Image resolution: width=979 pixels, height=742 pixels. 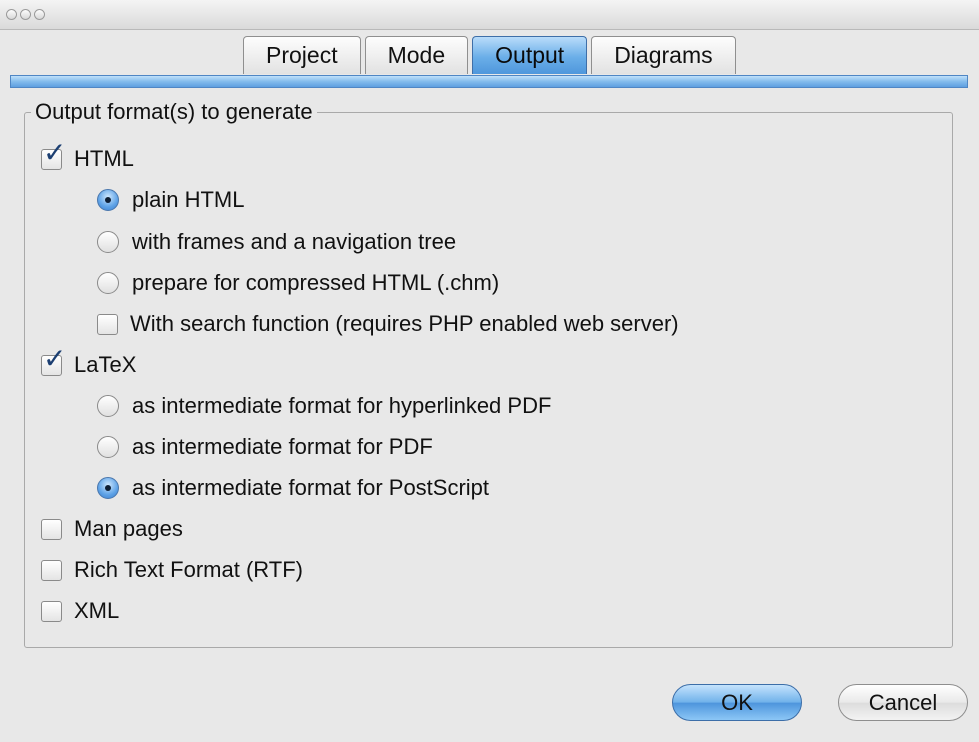 I want to click on tab-mode: Mode, so click(x=416, y=55).